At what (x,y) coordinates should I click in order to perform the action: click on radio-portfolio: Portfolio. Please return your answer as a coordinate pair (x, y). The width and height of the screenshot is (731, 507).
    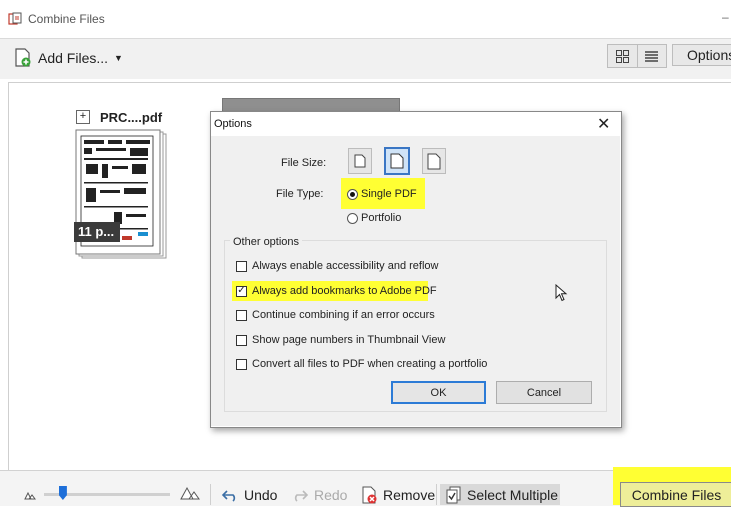
    Looking at the image, I should click on (374, 218).